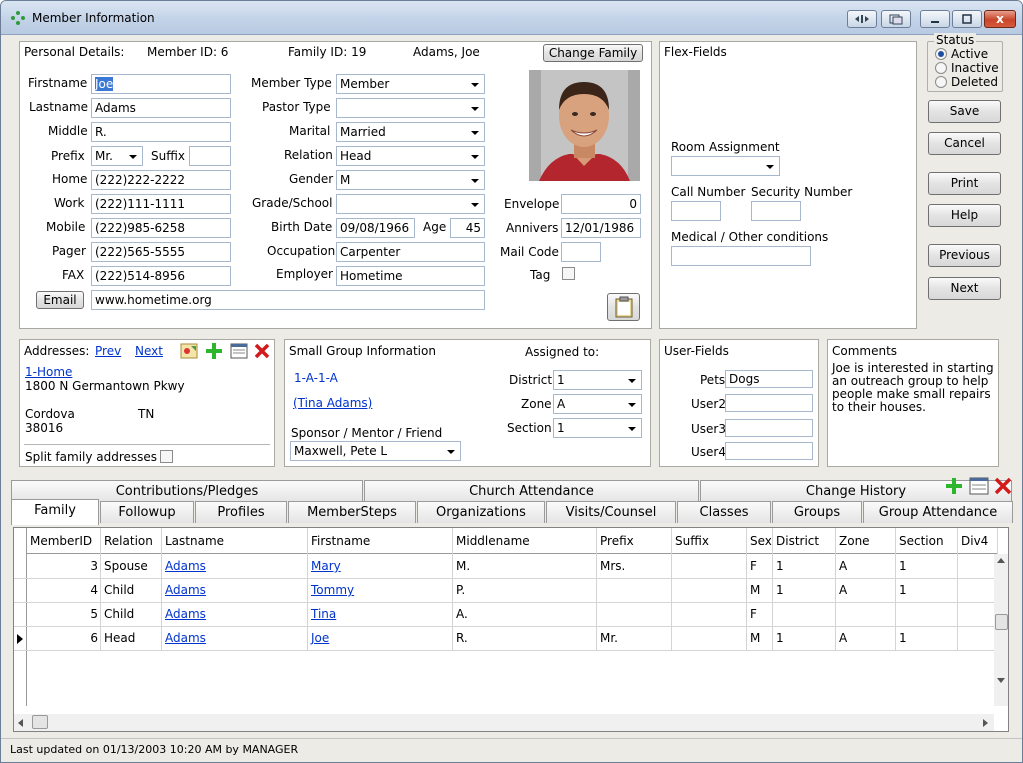 This screenshot has width=1023, height=763. What do you see at coordinates (935, 19) in the screenshot?
I see `minimize-button` at bounding box center [935, 19].